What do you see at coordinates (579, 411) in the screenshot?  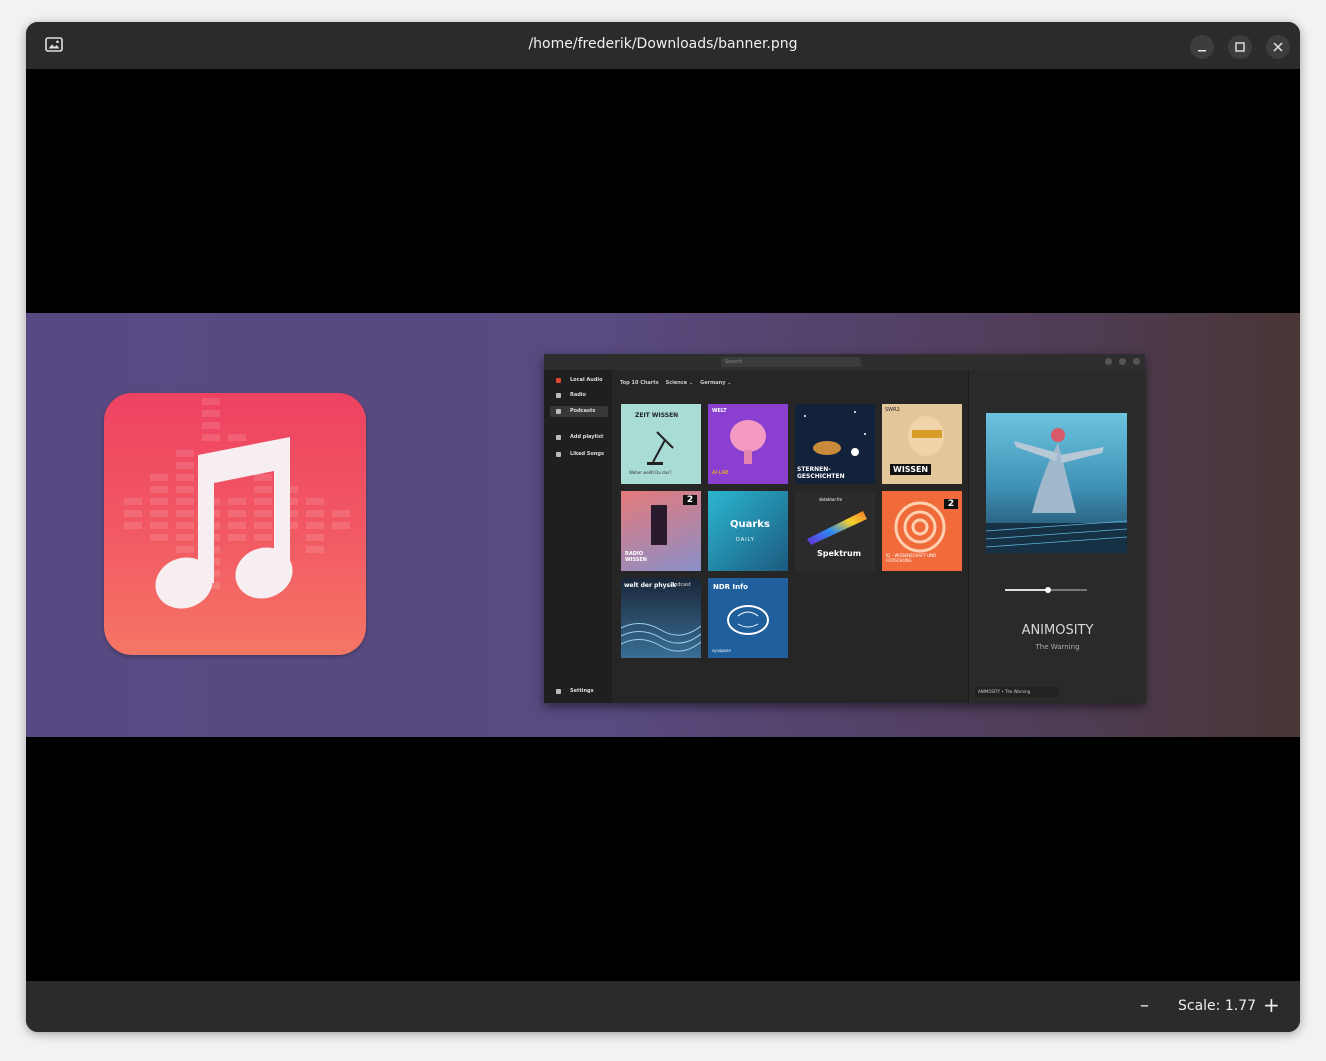 I see `sidebar-item-podcasts: Podcasts` at bounding box center [579, 411].